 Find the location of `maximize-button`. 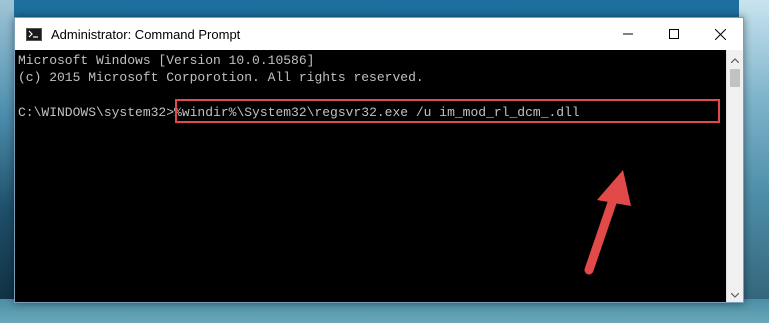

maximize-button is located at coordinates (674, 34).